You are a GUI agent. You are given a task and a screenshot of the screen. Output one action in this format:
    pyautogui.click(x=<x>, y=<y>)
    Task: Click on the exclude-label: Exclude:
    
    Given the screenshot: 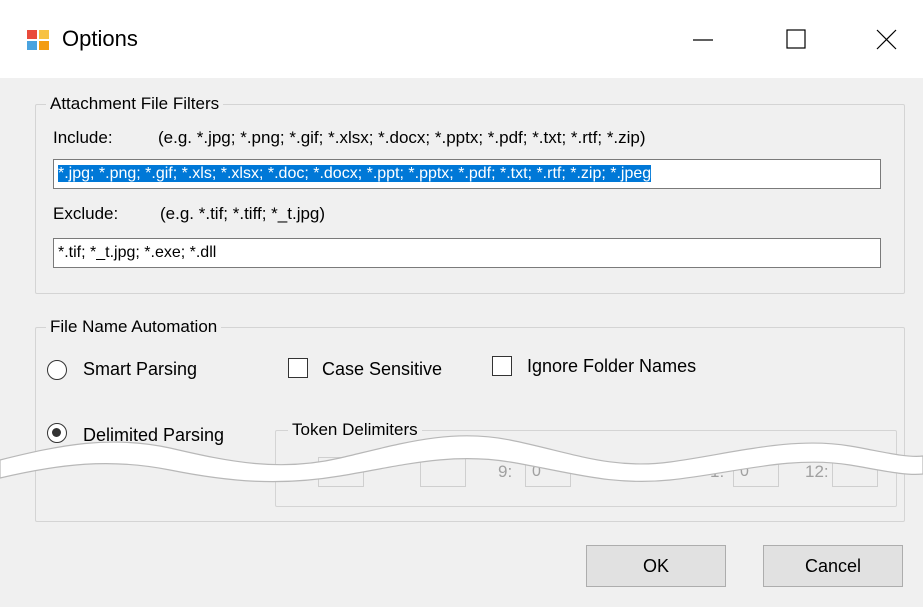 What is the action you would take?
    pyautogui.click(x=86, y=213)
    